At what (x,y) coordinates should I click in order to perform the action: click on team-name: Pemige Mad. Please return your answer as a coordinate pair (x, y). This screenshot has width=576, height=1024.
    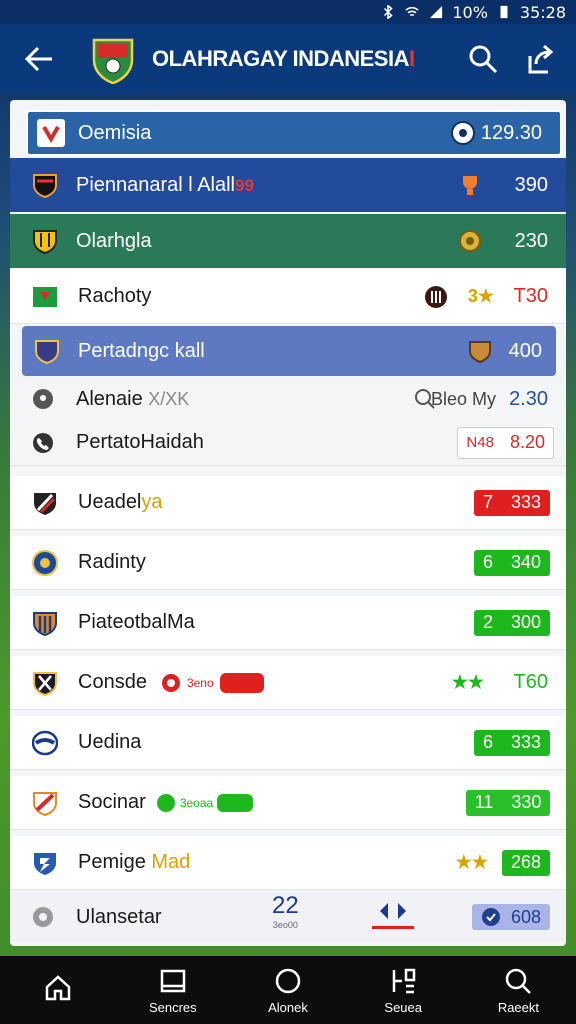
    Looking at the image, I should click on (134, 862).